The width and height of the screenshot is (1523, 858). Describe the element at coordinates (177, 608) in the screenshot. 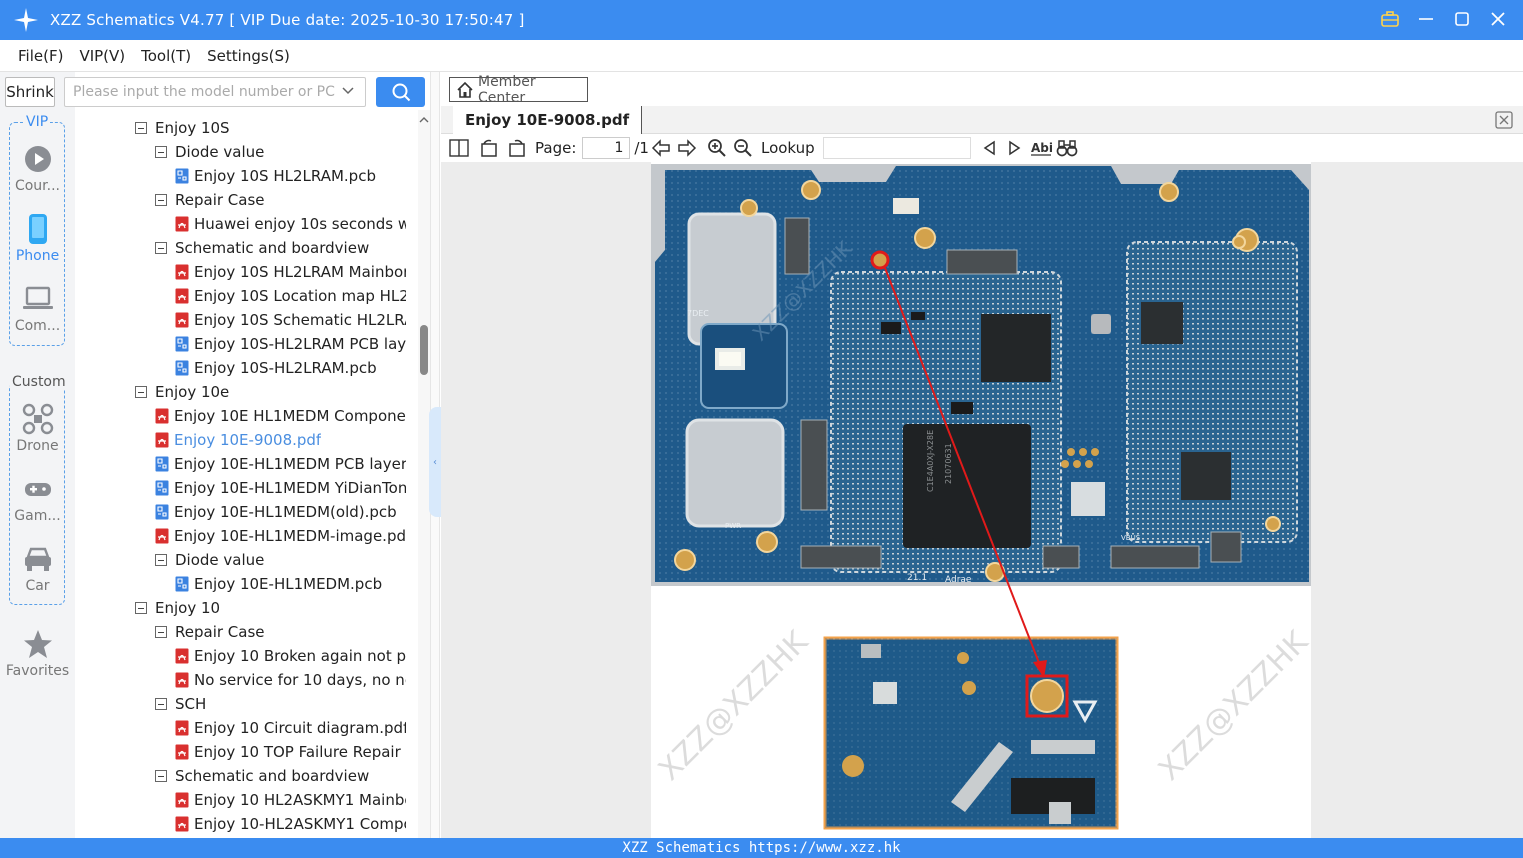

I see `tree-folder: Enjoy 10` at that location.